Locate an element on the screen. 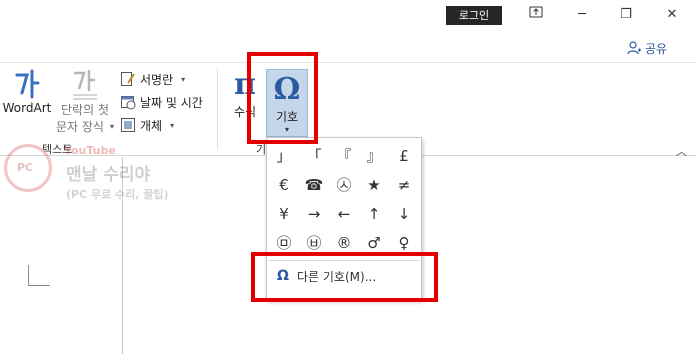 The image size is (696, 354). symbol-cell: ☎ is located at coordinates (314, 184).